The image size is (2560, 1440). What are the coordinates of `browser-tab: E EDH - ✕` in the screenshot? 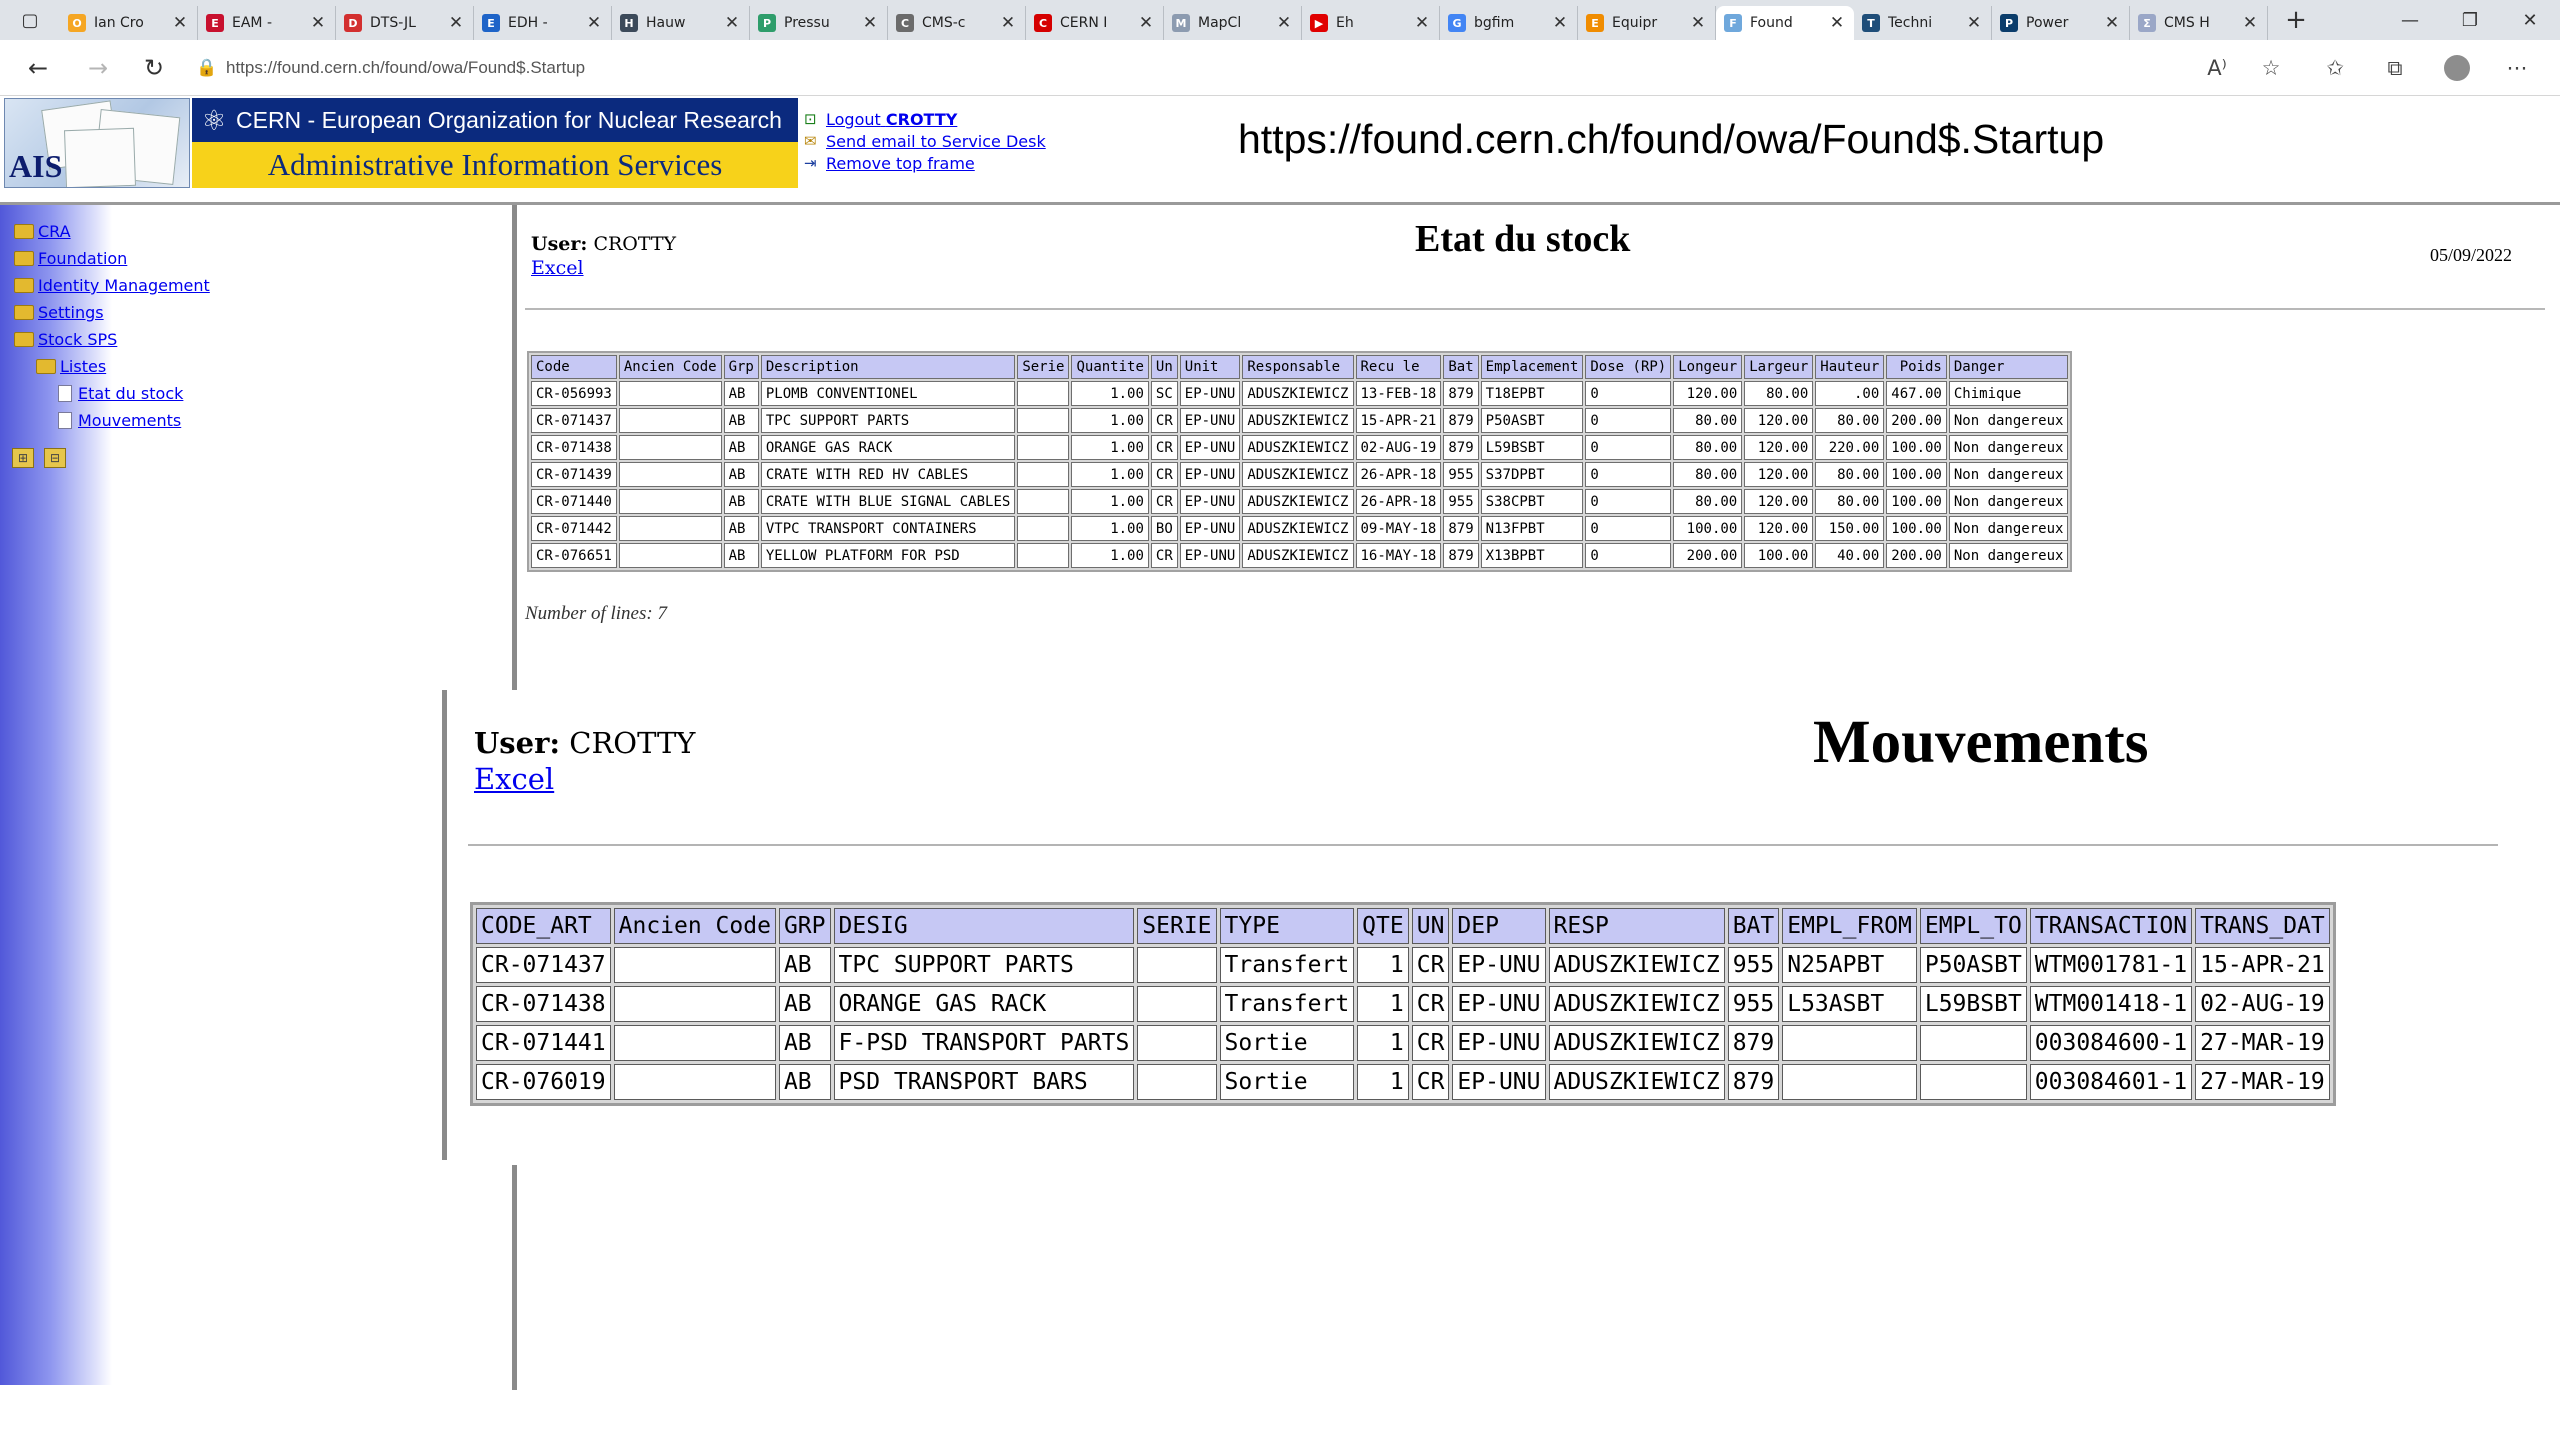 It's located at (543, 23).